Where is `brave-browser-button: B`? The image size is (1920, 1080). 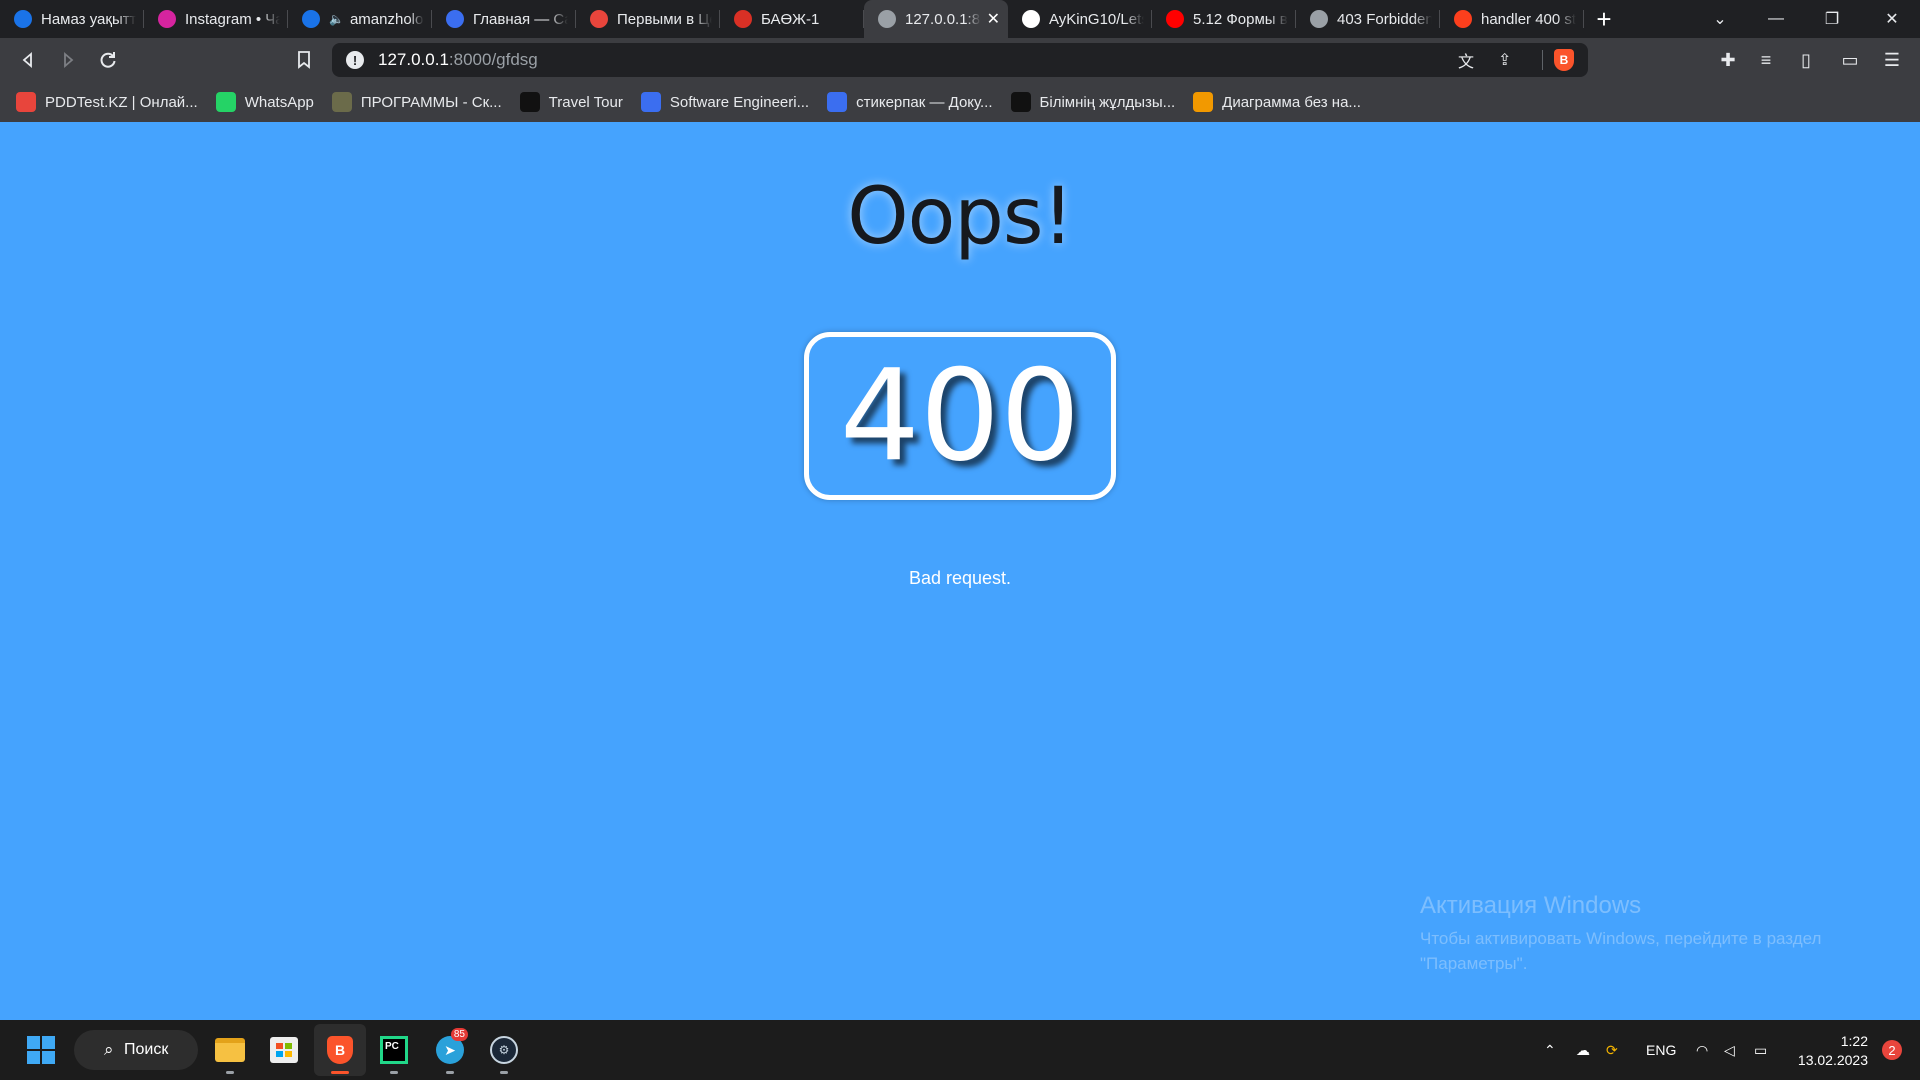
brave-browser-button: B is located at coordinates (340, 1050).